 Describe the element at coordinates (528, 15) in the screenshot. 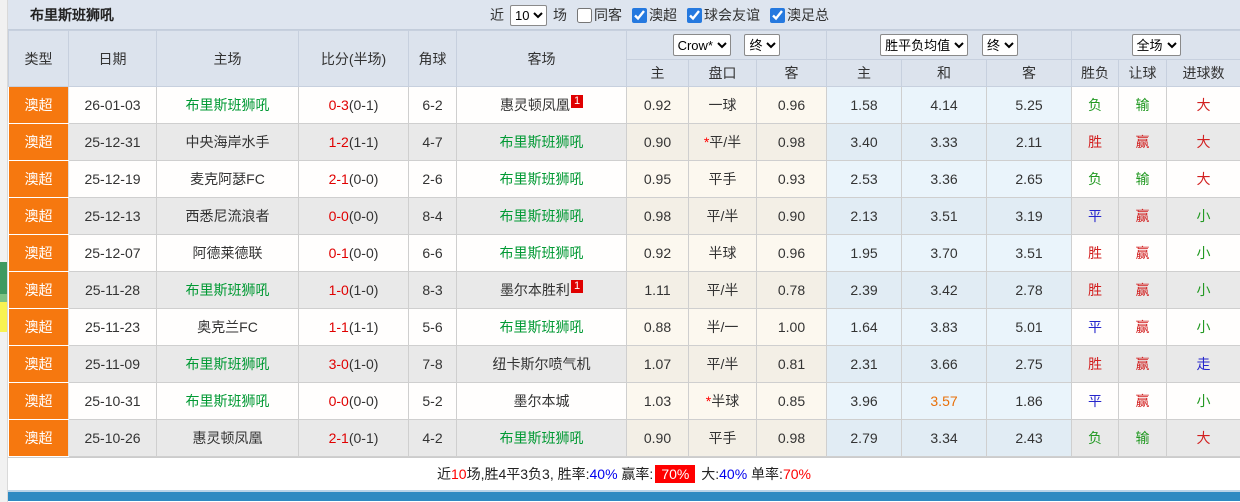

I see `recent-count-select: 10` at that location.